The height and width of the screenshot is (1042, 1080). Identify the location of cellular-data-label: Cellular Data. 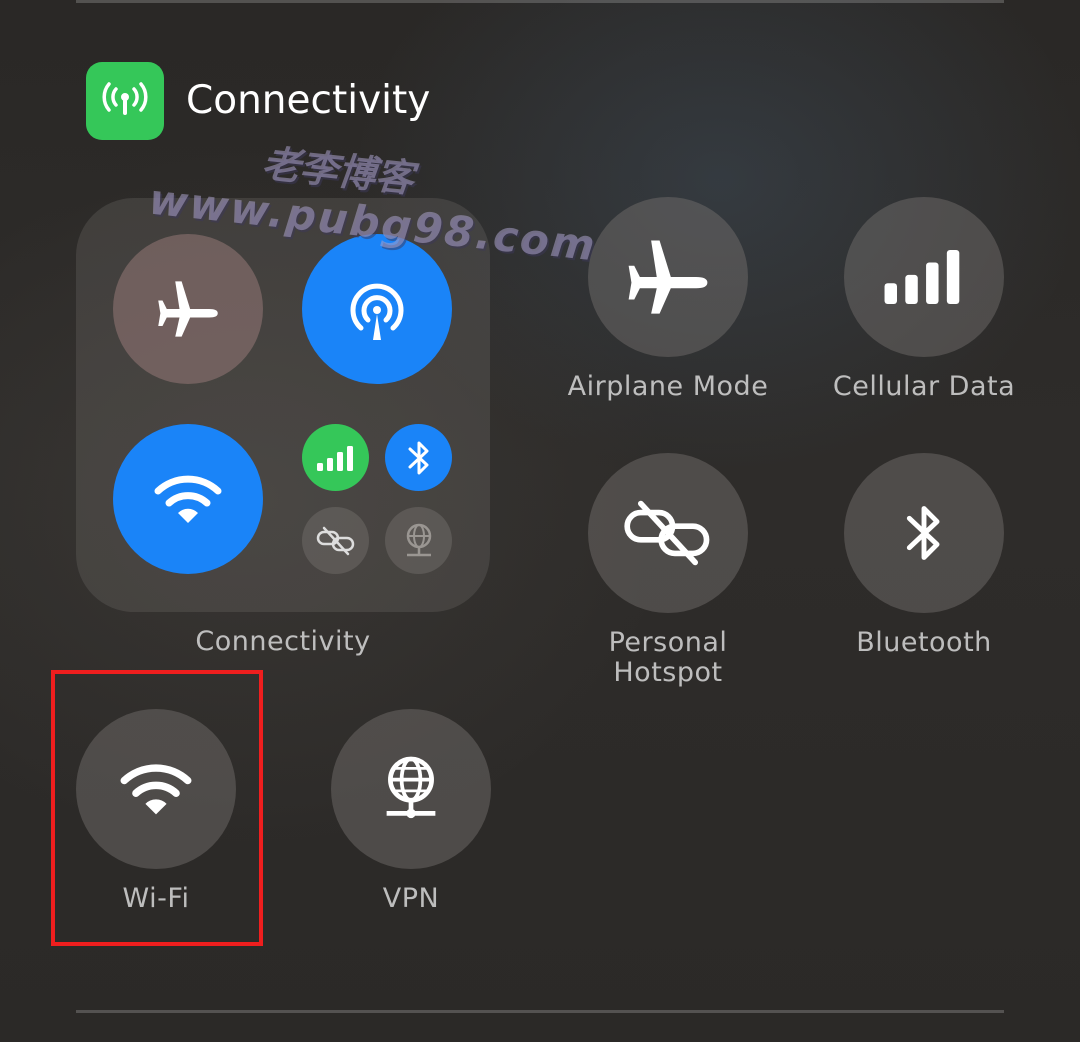
(924, 386).